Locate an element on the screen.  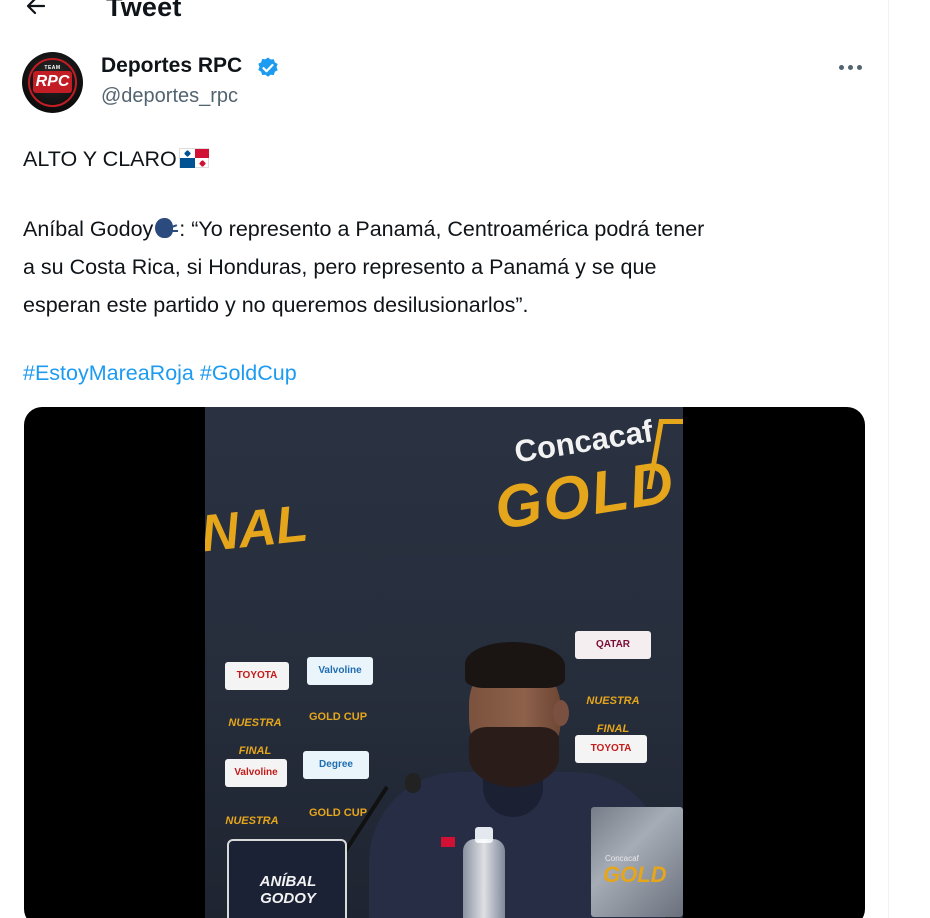
tweet-text: Aníbal Godoy is located at coordinates (88, 229).